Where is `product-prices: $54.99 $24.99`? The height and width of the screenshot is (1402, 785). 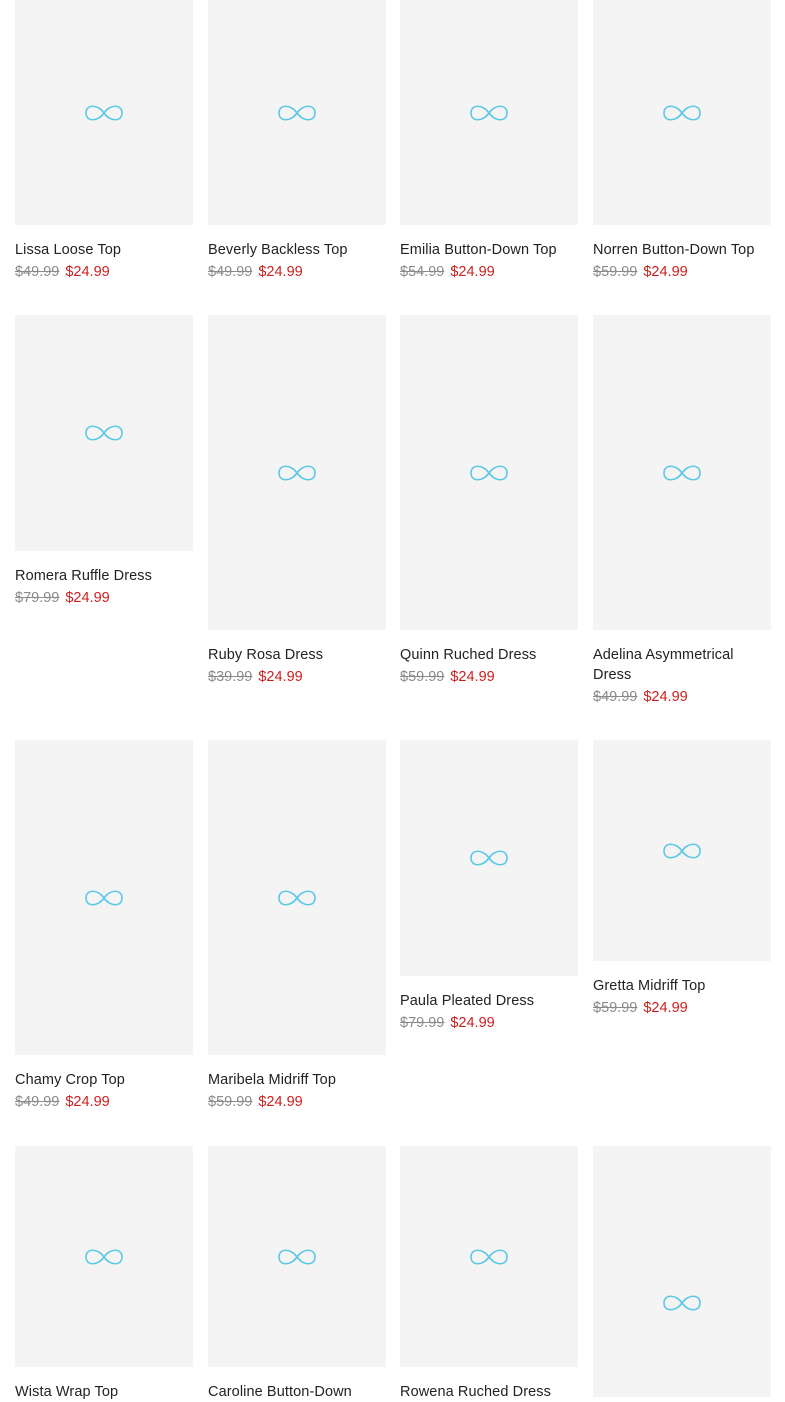 product-prices: $54.99 $24.99 is located at coordinates (489, 272).